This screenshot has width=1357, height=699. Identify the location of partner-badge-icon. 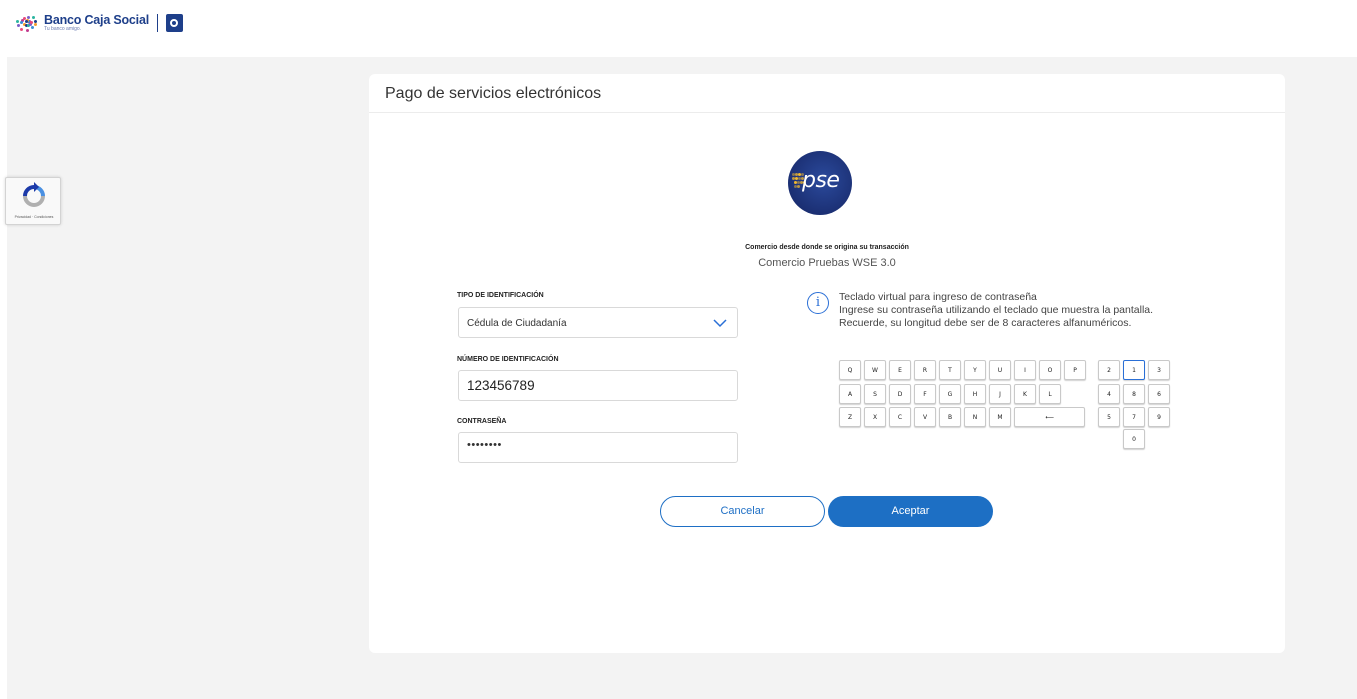
(174, 23).